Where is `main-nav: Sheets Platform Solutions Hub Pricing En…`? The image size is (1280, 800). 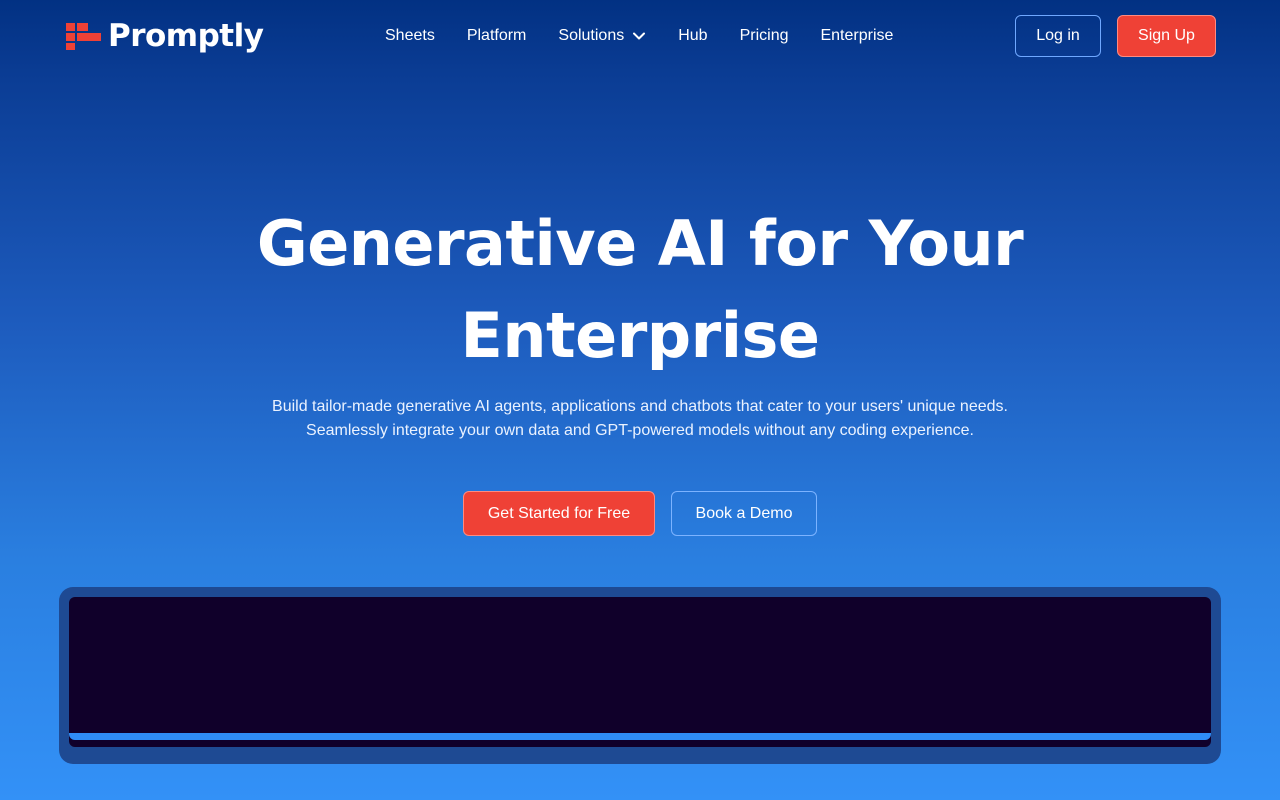
main-nav: Sheets Platform Solutions Hub Pricing En… is located at coordinates (655, 36).